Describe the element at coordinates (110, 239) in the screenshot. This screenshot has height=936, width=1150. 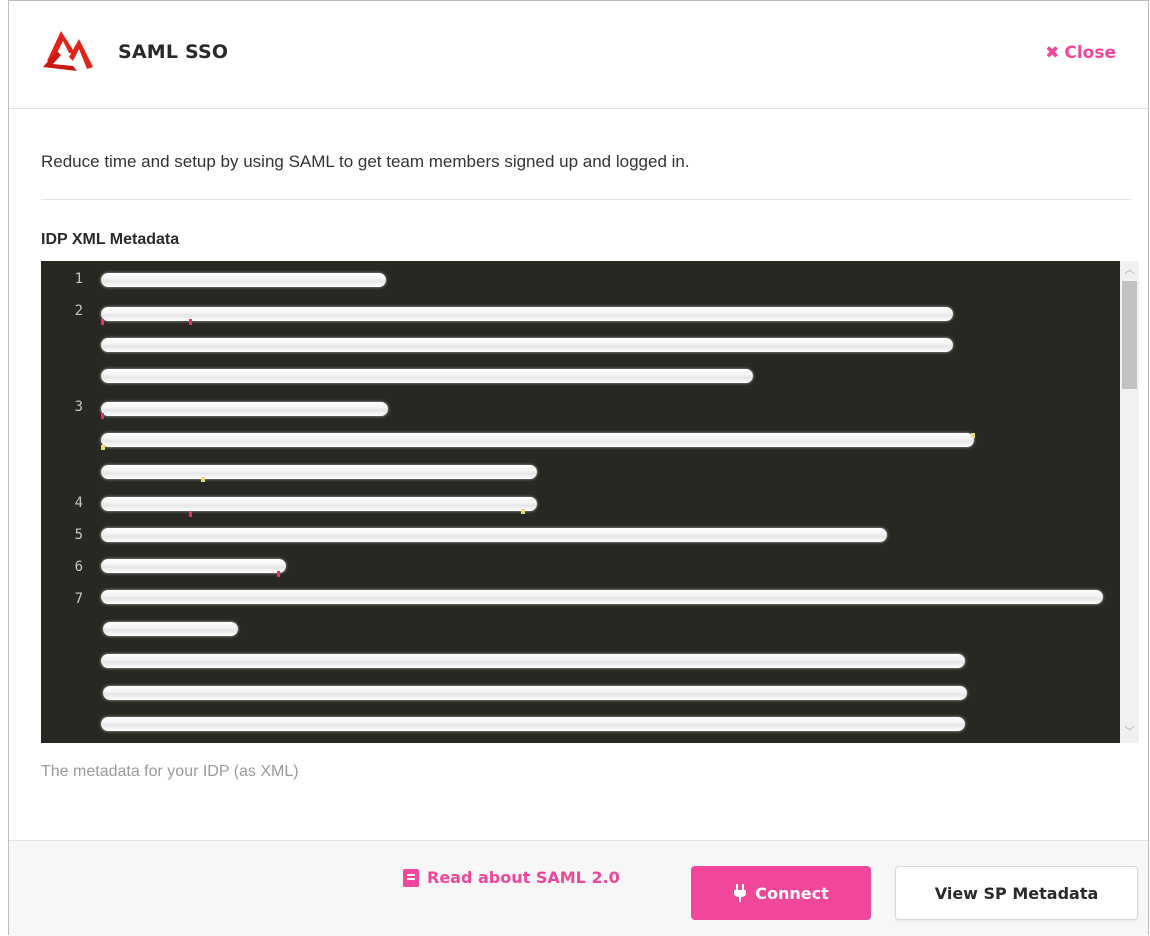
I see `idp-metadata-label: IDP XML Metadata` at that location.